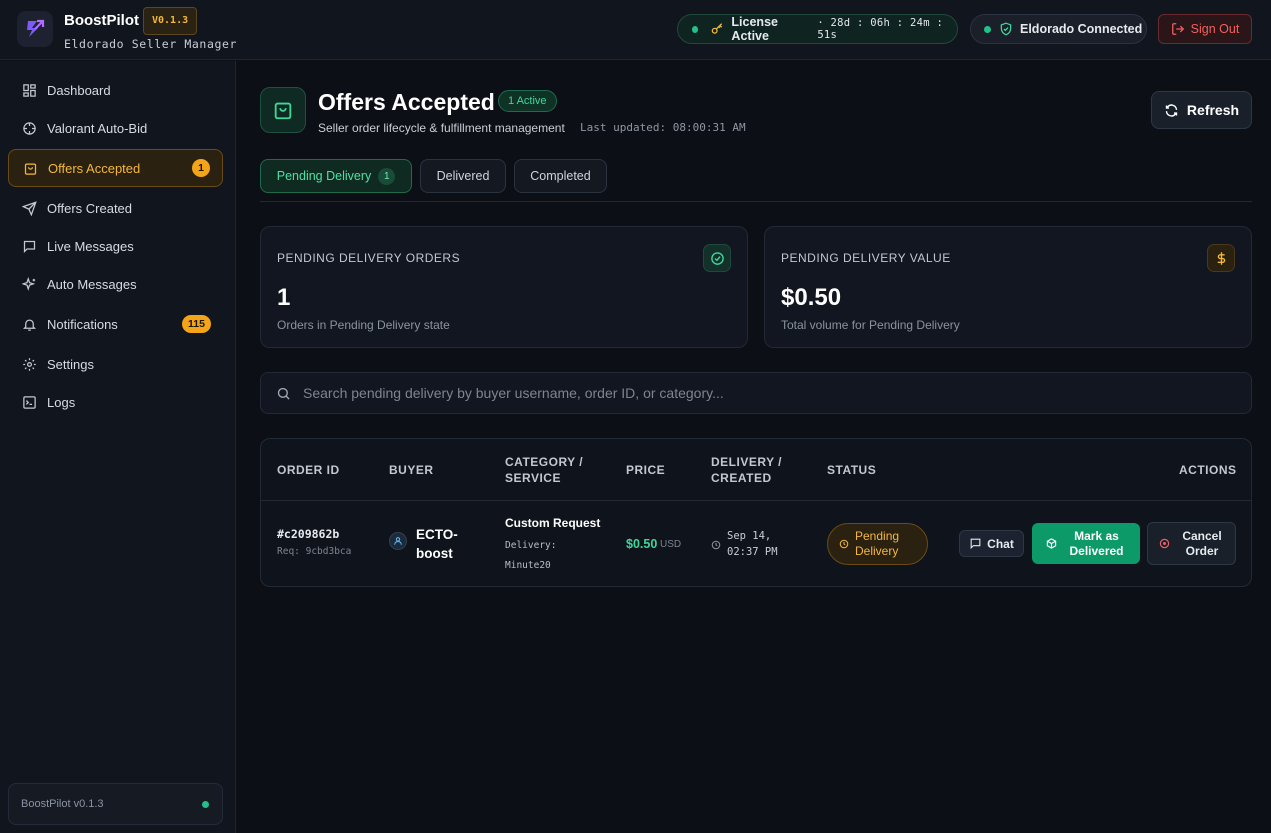 This screenshot has height=833, width=1271. I want to click on search-input, so click(753, 393).